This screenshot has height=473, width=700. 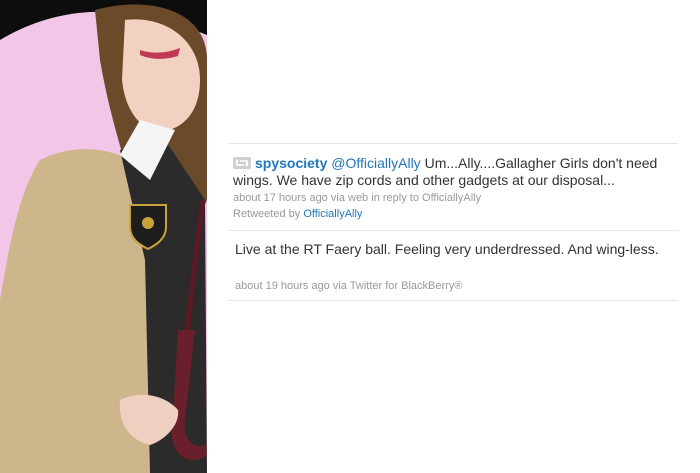 I want to click on retweet-info: Retweeted by OfficiallyAlly, so click(x=297, y=214).